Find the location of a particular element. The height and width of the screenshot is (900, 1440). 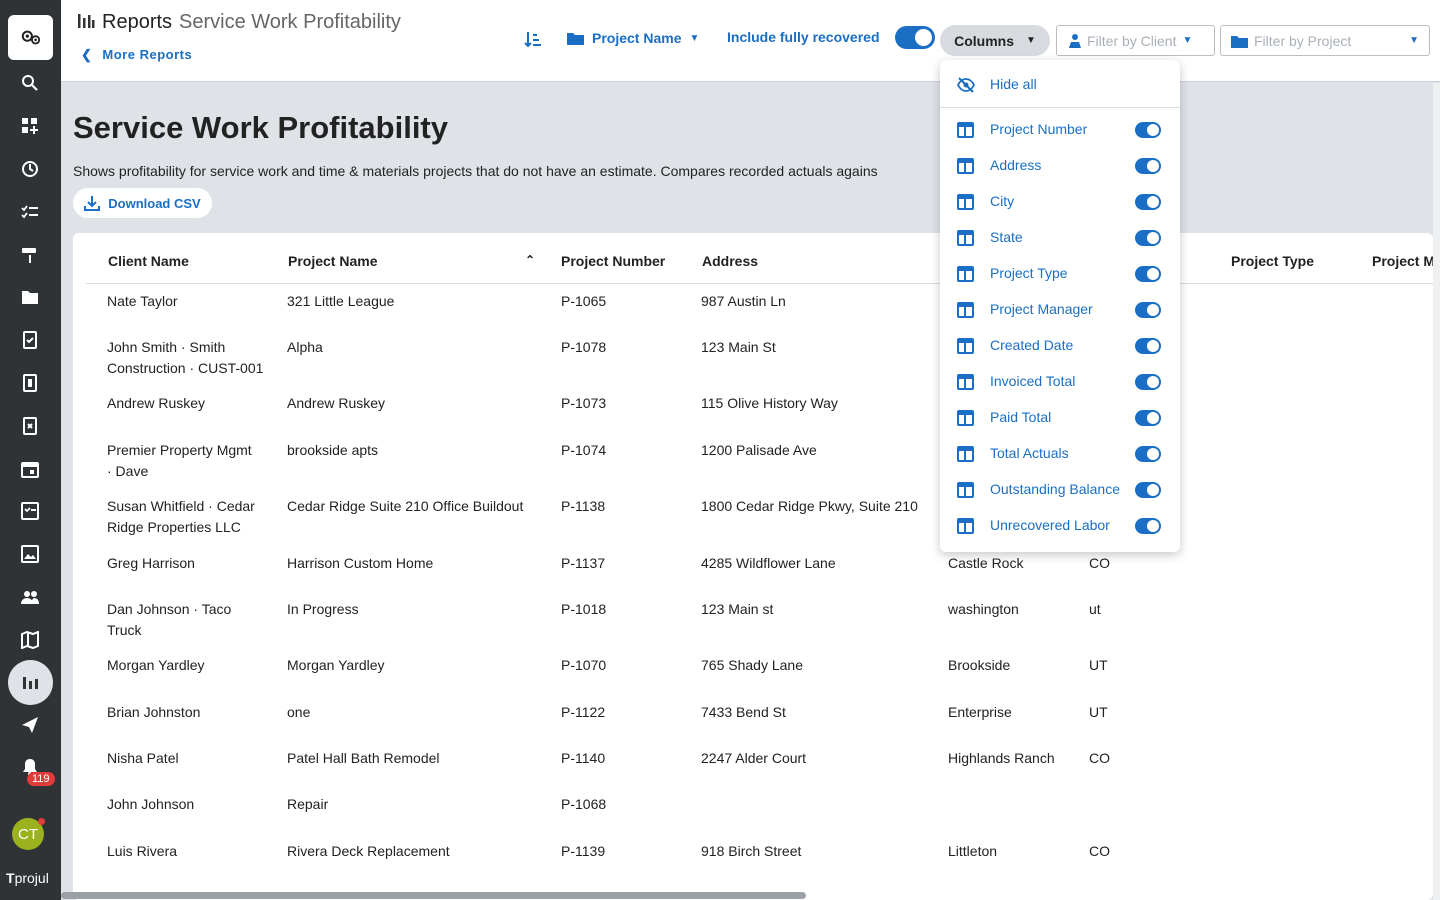

send-icon is located at coordinates (30, 725).